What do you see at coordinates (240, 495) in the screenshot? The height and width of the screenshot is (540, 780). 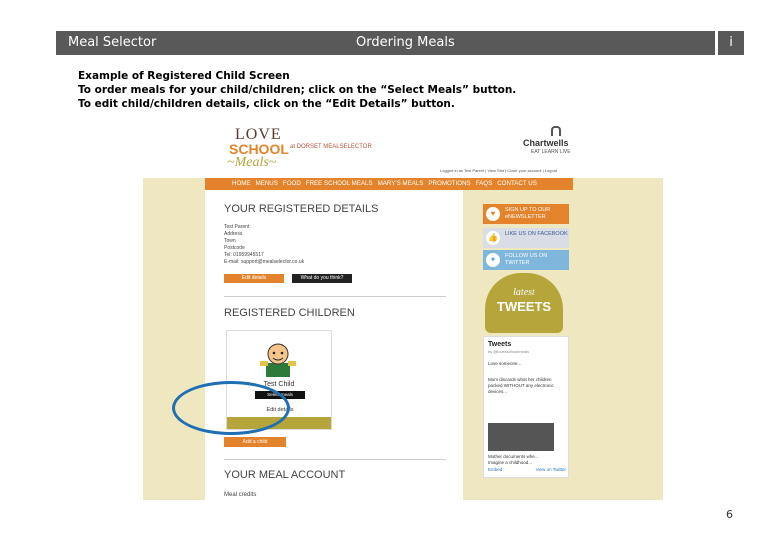 I see `meal-credits-label: Meal credits` at bounding box center [240, 495].